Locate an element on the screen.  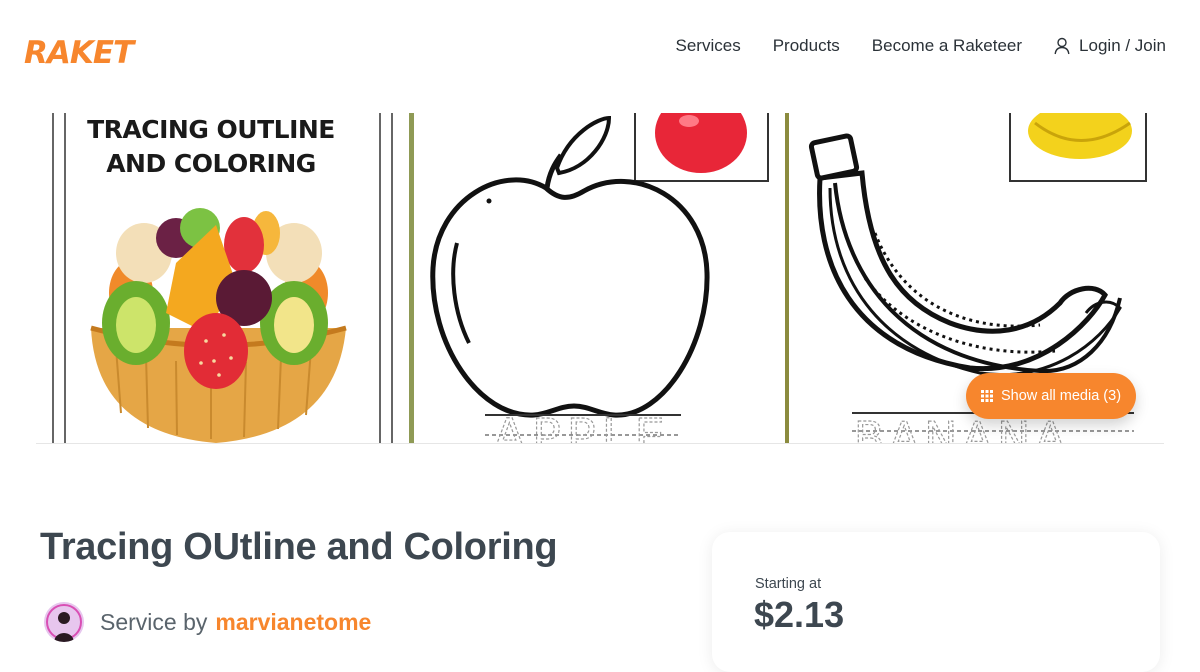
show-all-media-button: Show all media (3) is located at coordinates (1051, 396).